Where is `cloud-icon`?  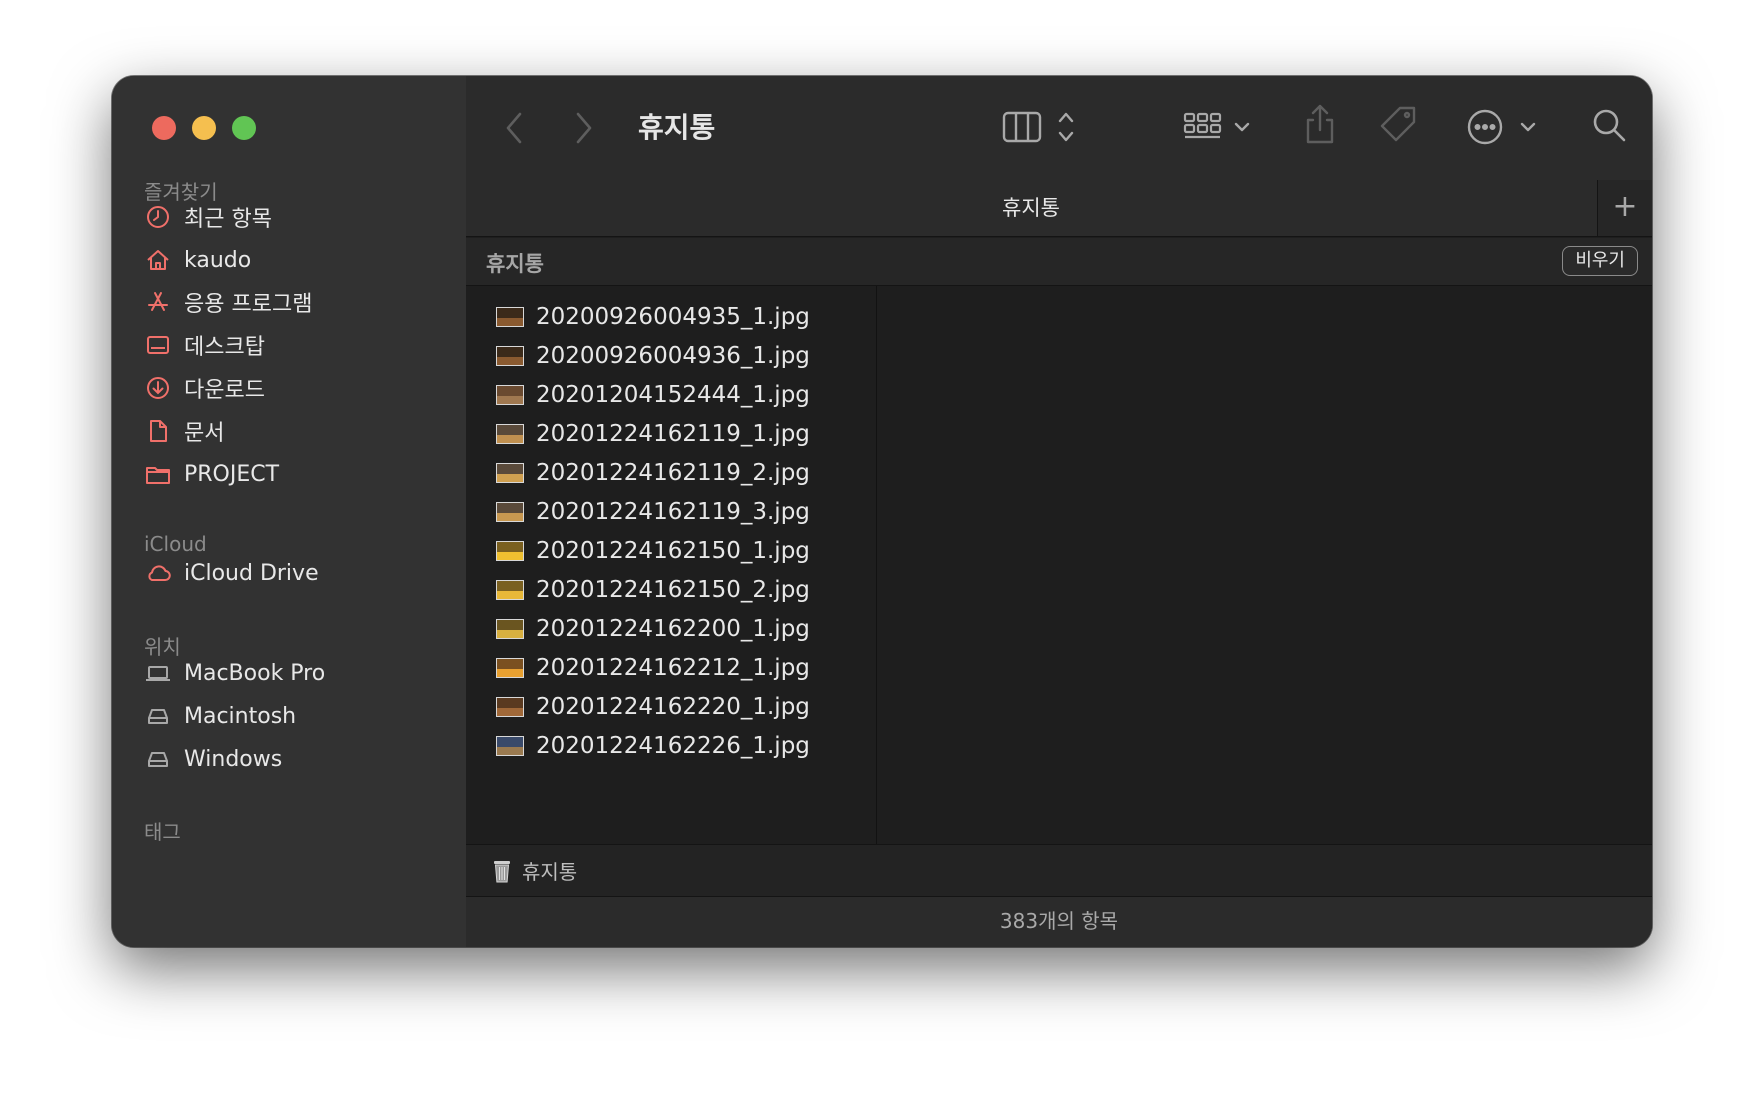 cloud-icon is located at coordinates (159, 573).